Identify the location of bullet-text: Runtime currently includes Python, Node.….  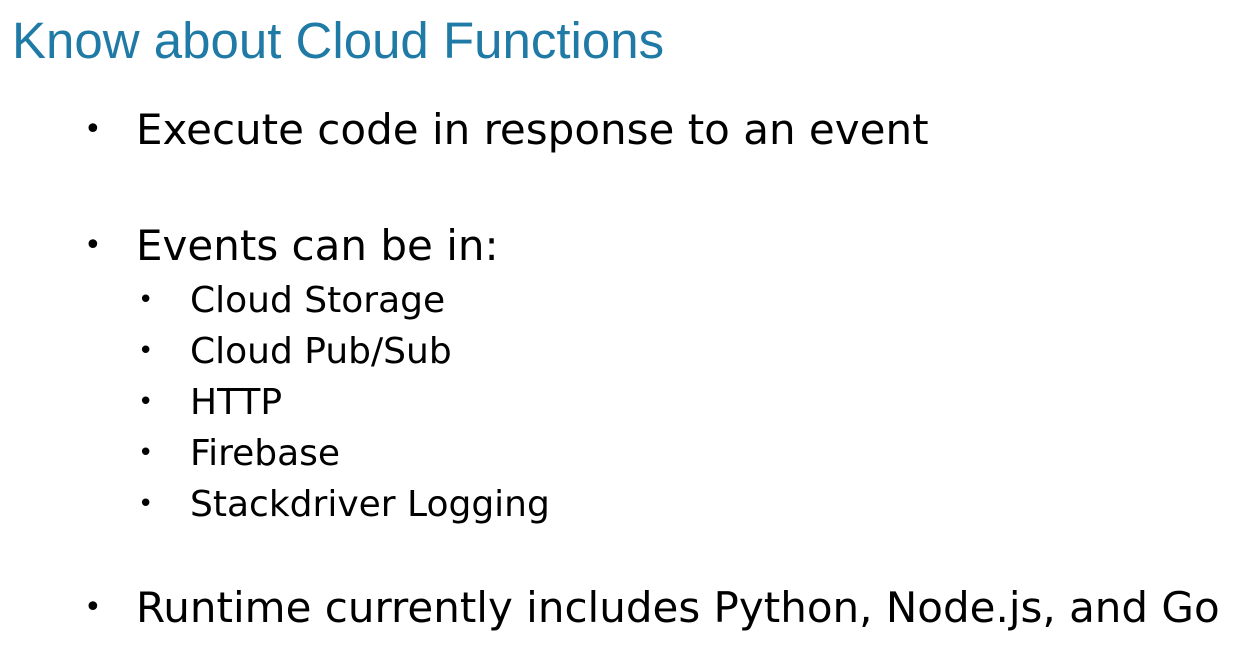
(678, 607).